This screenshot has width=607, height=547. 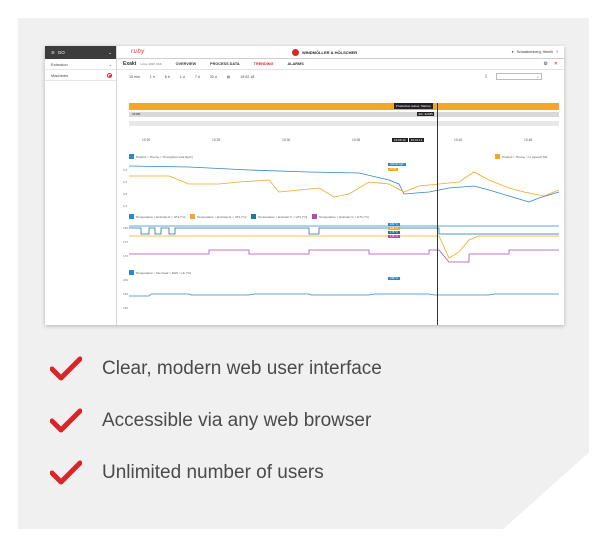 What do you see at coordinates (80, 75) in the screenshot?
I see `sidebar-item-machines: Machines` at bounding box center [80, 75].